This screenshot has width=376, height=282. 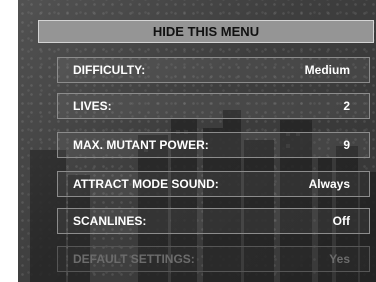 I want to click on hide-menu-button: HIDE THIS MENU, so click(x=206, y=31).